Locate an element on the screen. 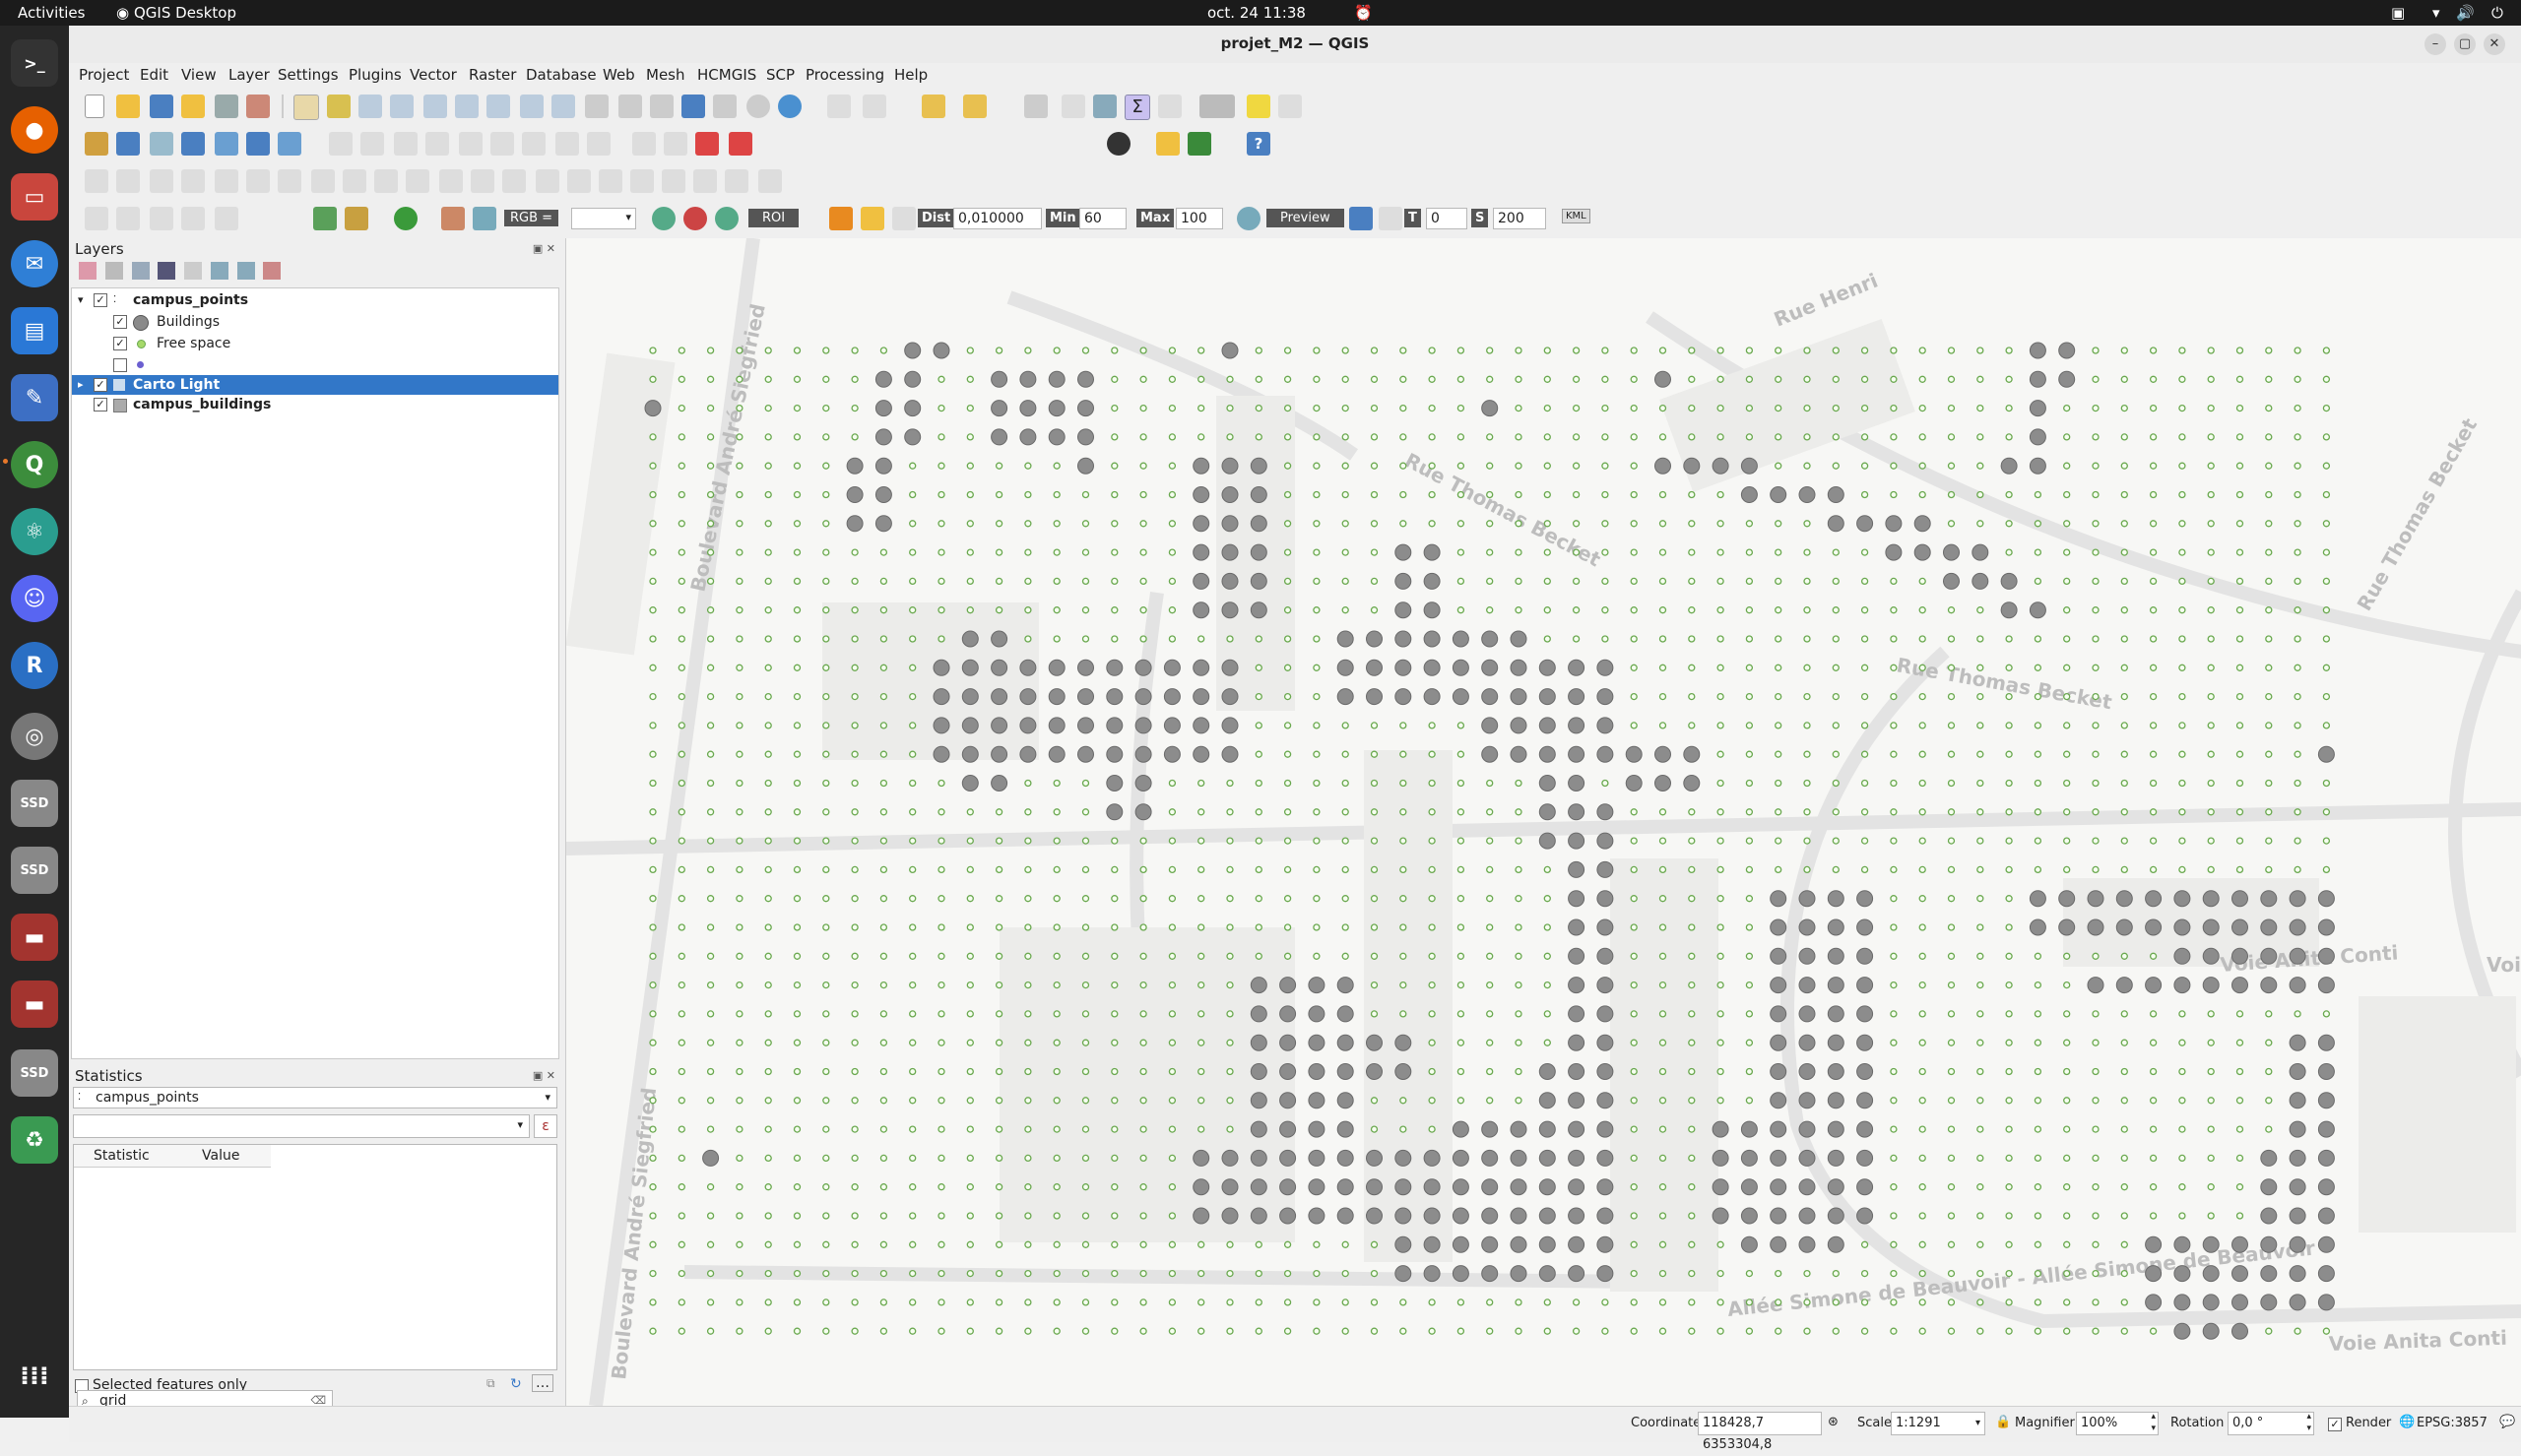 This screenshot has height=1456, width=2521. layer-visibility-checkbox: ✓ is located at coordinates (100, 404).